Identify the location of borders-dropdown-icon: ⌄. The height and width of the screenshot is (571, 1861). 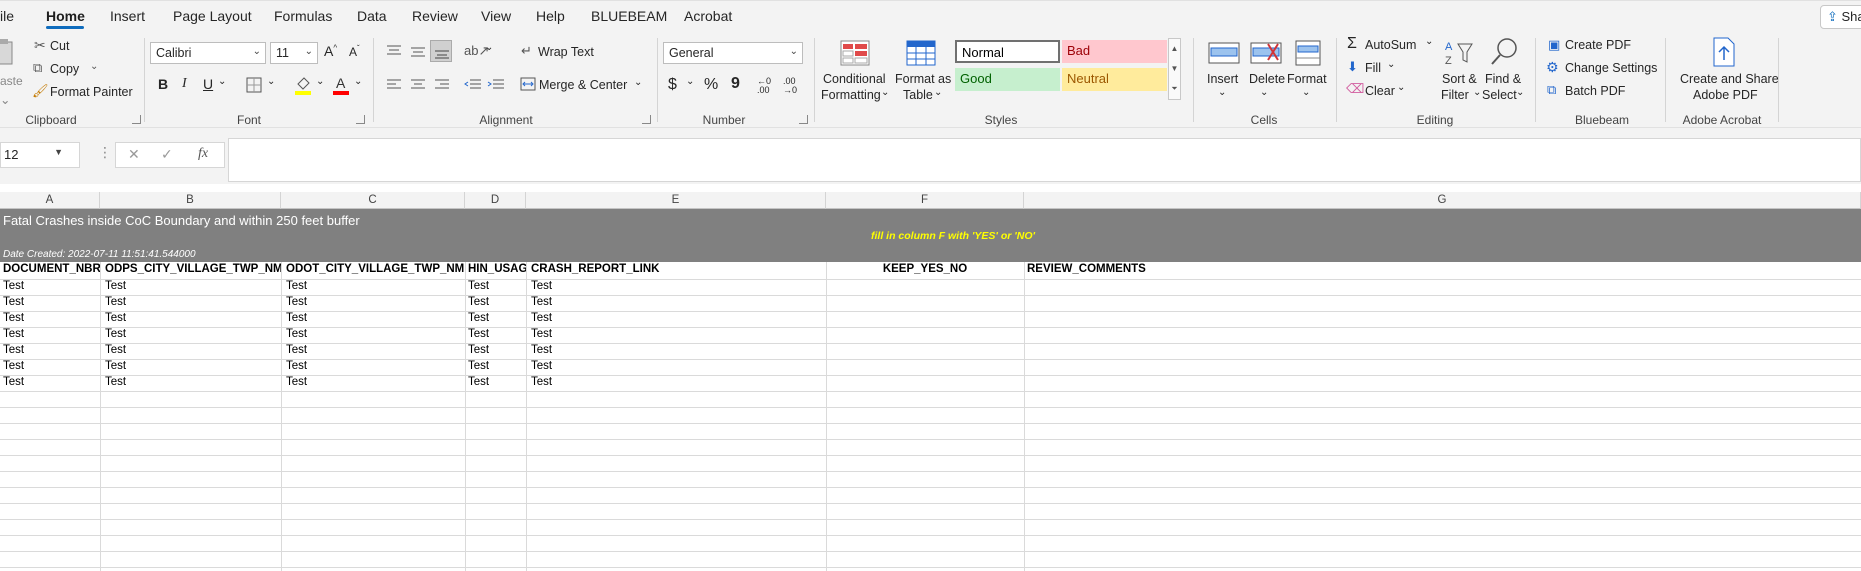
(271, 81).